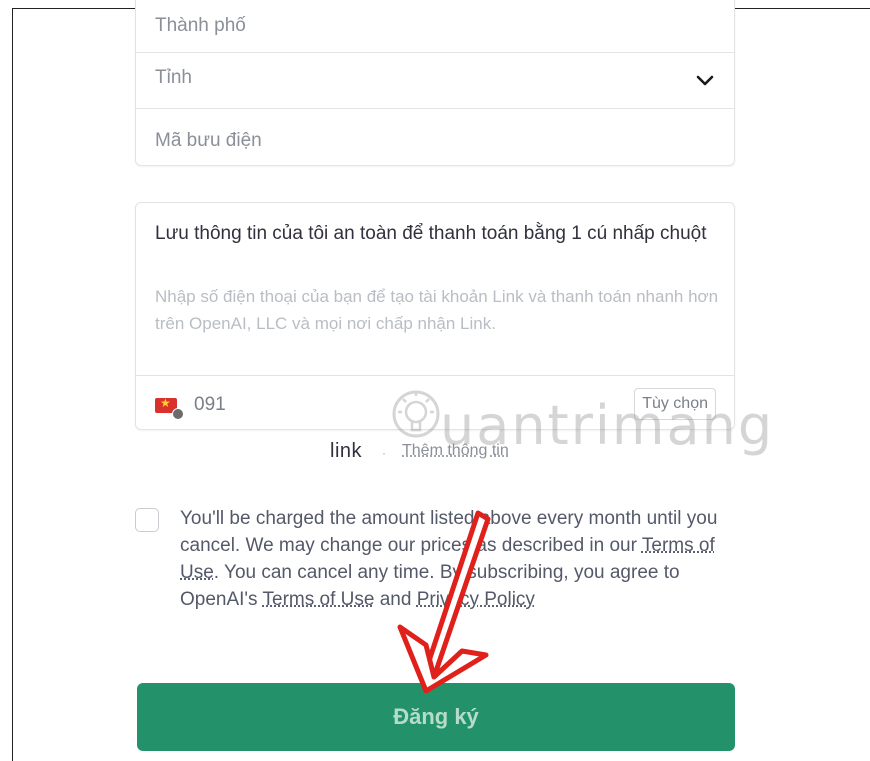  What do you see at coordinates (178, 414) in the screenshot?
I see `country-selector-badge-icon` at bounding box center [178, 414].